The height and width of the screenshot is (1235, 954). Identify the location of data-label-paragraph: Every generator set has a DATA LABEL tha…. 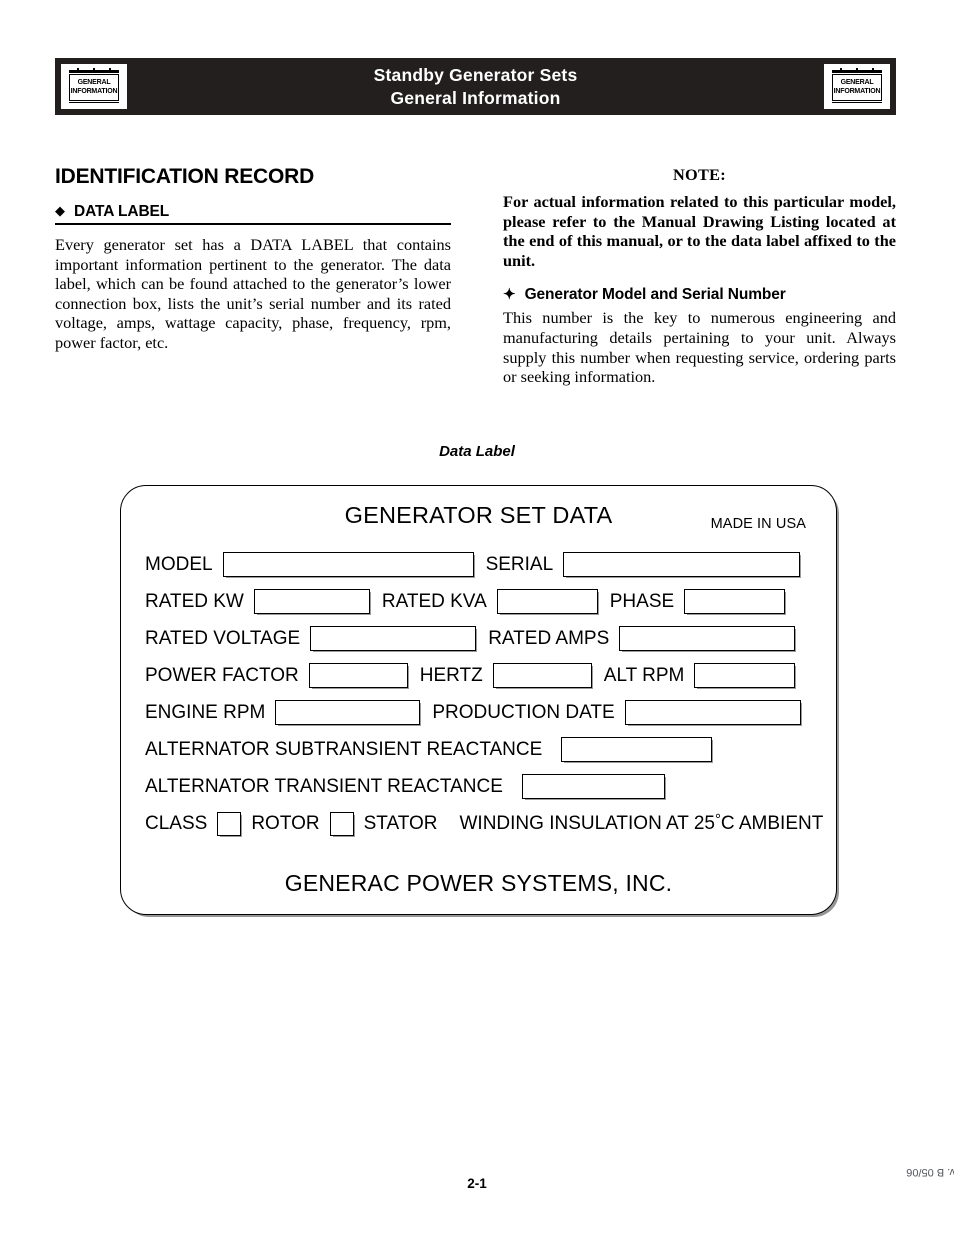
(253, 293).